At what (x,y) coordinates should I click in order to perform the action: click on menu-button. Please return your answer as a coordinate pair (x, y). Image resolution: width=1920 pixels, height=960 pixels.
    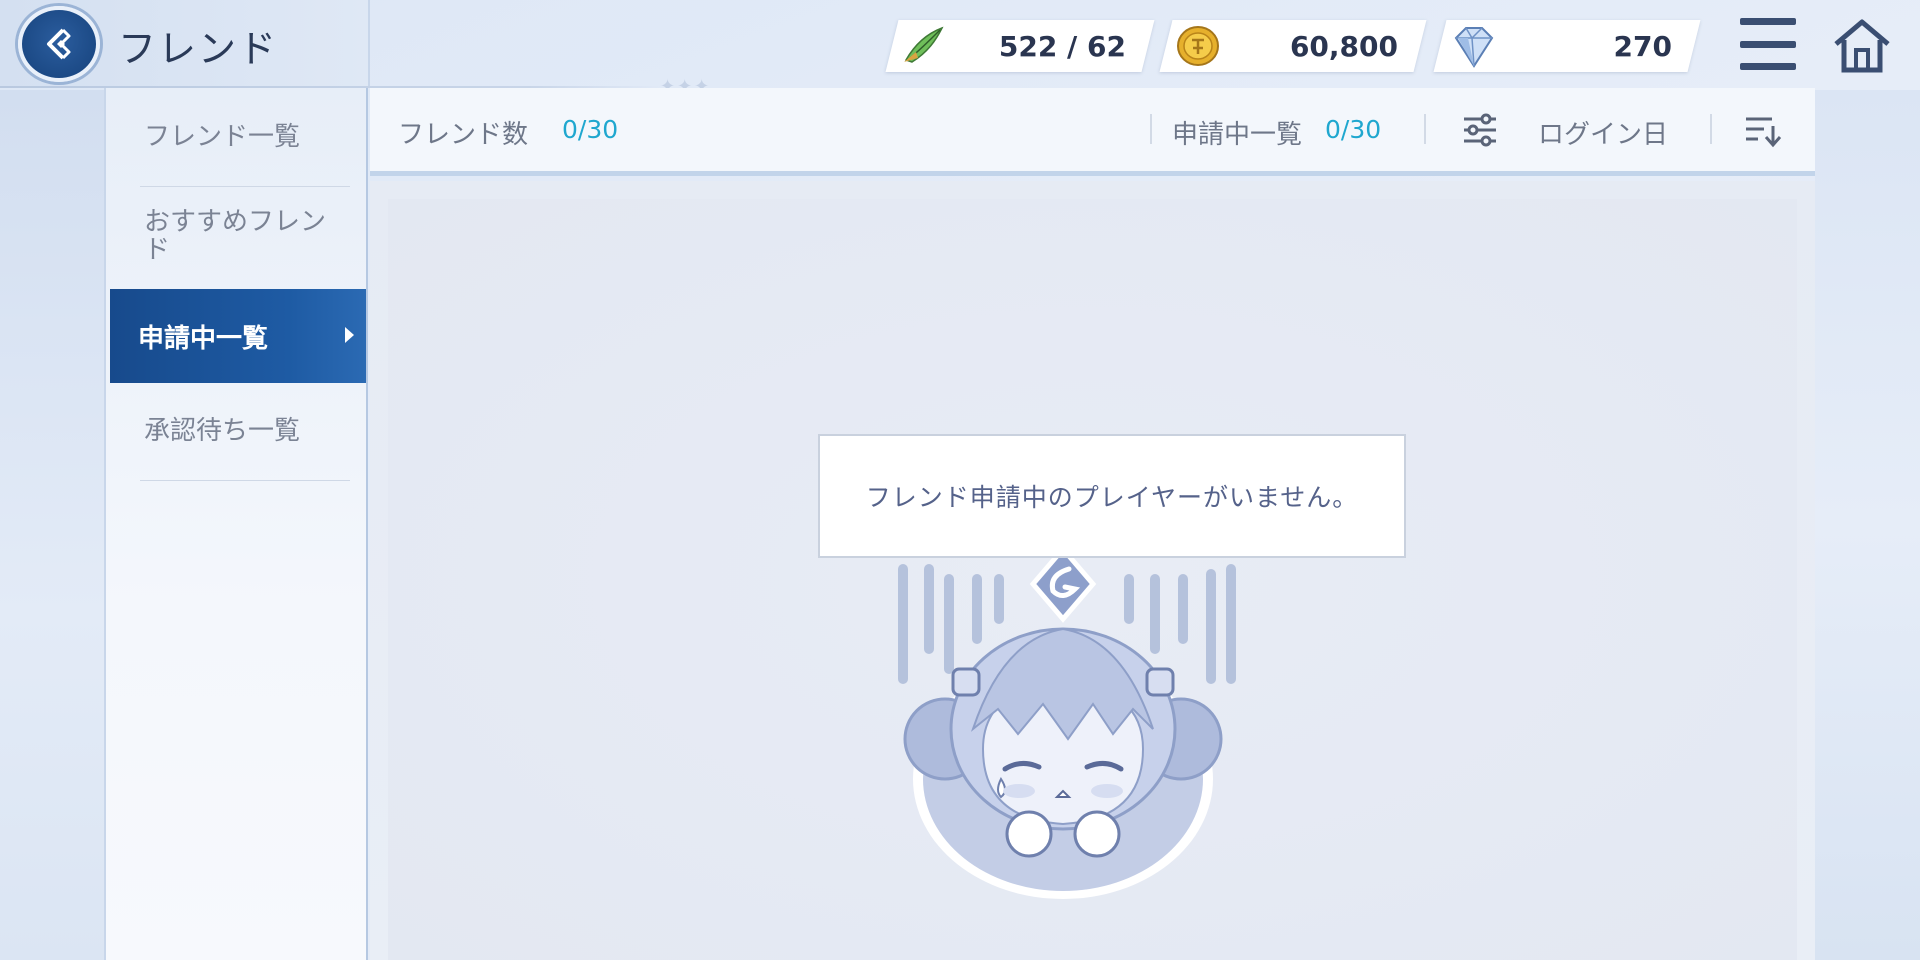
    Looking at the image, I should click on (1768, 44).